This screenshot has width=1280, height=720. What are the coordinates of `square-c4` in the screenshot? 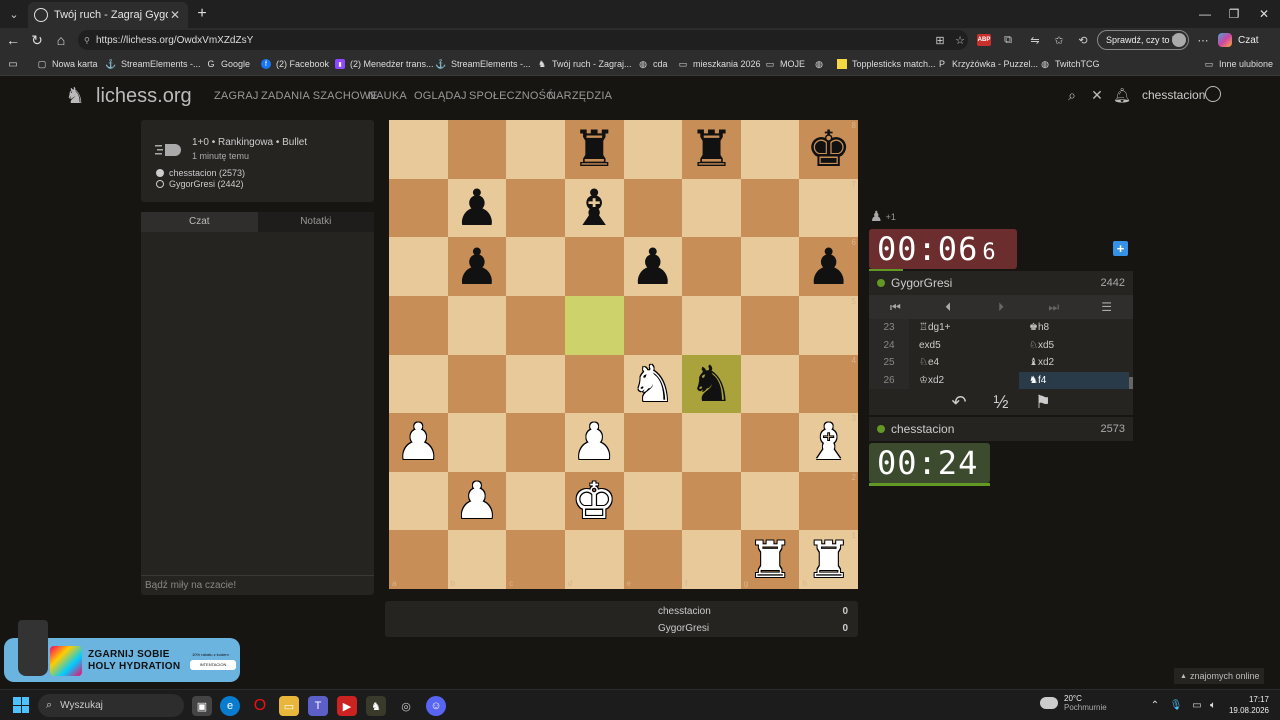 It's located at (535, 384).